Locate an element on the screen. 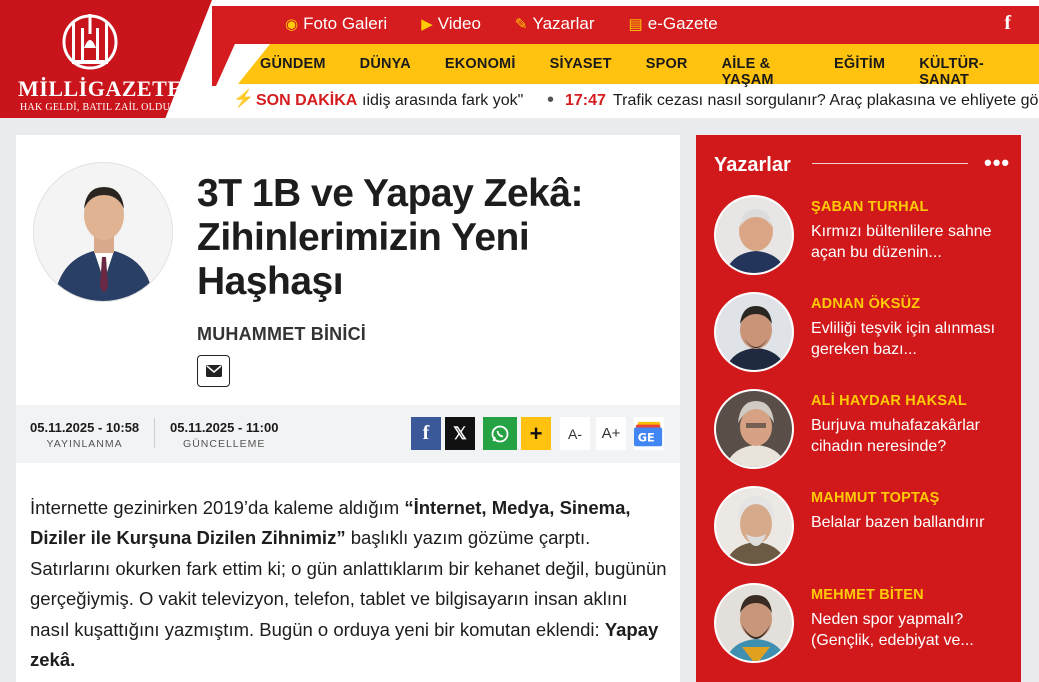 The width and height of the screenshot is (1039, 682). meta-divider is located at coordinates (154, 433).